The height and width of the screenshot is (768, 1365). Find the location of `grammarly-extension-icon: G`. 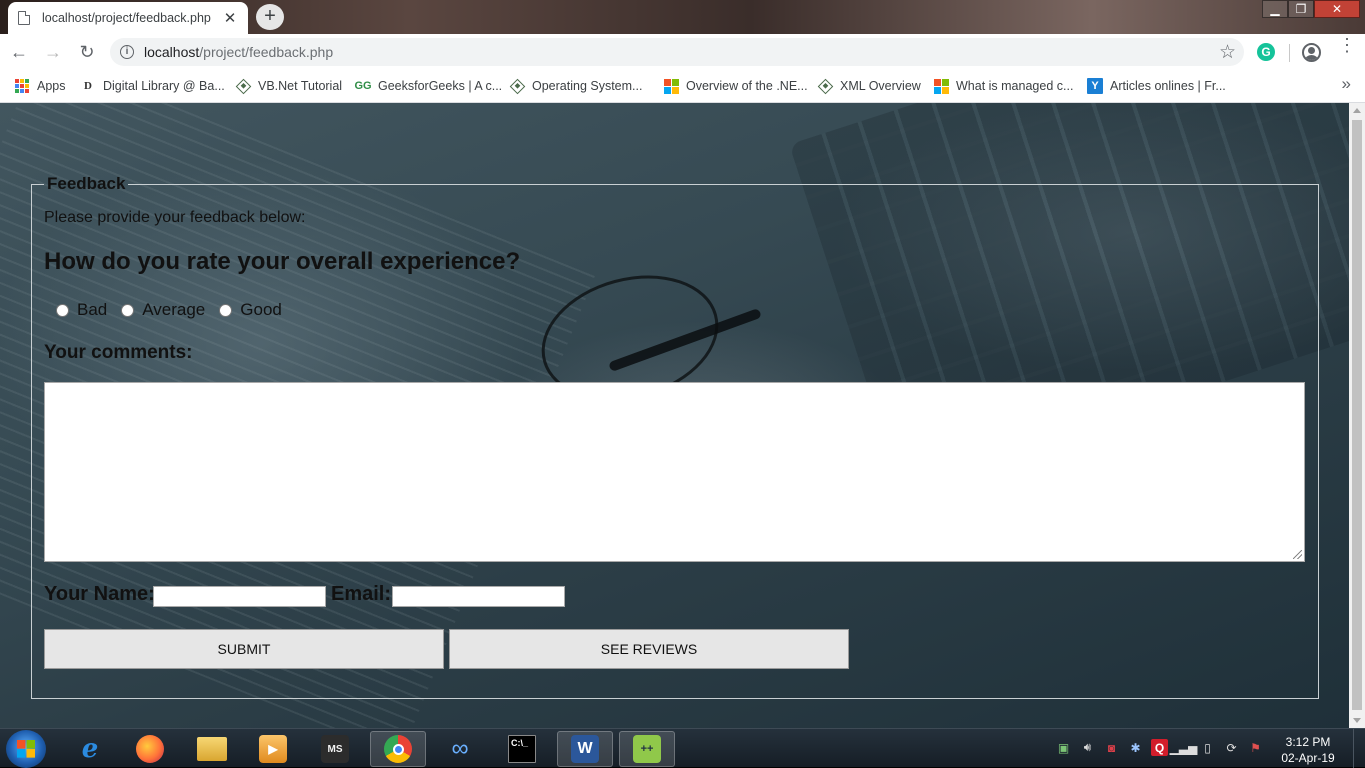

grammarly-extension-icon: G is located at coordinates (1266, 52).